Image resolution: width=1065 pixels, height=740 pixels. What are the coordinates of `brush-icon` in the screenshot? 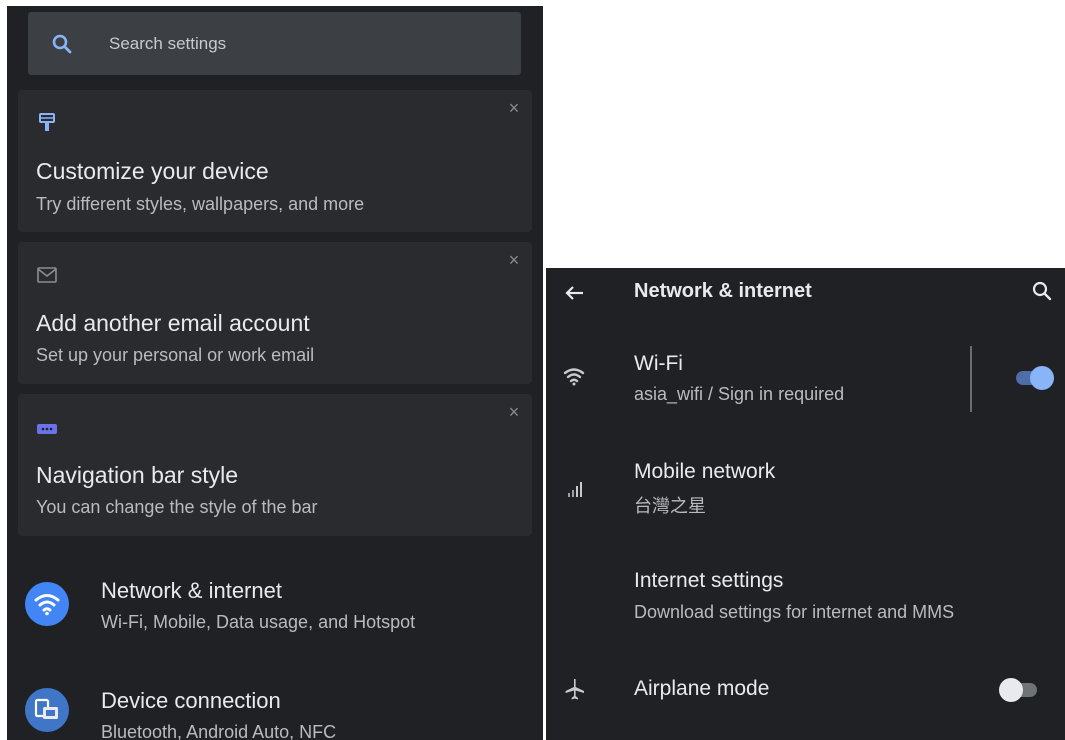 It's located at (47, 122).